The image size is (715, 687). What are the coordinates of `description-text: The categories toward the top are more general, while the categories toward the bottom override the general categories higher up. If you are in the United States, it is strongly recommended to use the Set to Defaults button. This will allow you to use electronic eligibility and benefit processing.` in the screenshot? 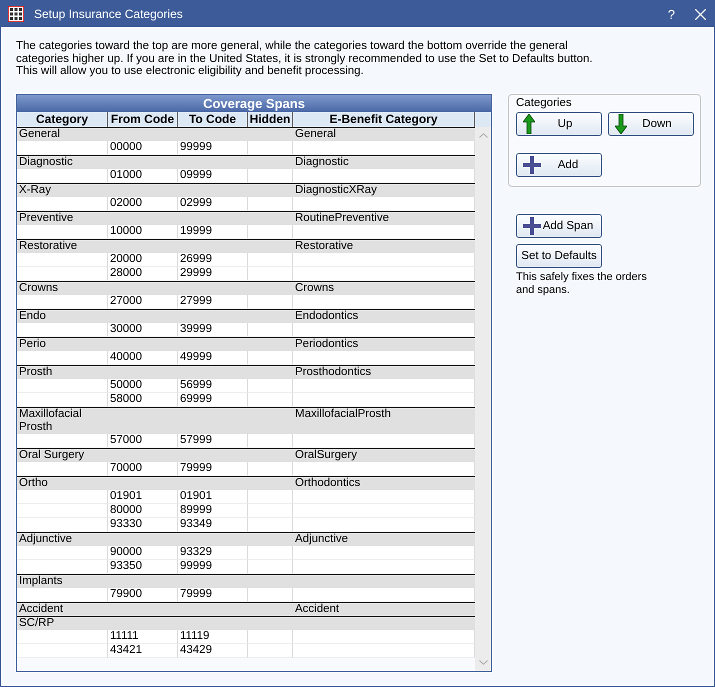 It's located at (305, 59).